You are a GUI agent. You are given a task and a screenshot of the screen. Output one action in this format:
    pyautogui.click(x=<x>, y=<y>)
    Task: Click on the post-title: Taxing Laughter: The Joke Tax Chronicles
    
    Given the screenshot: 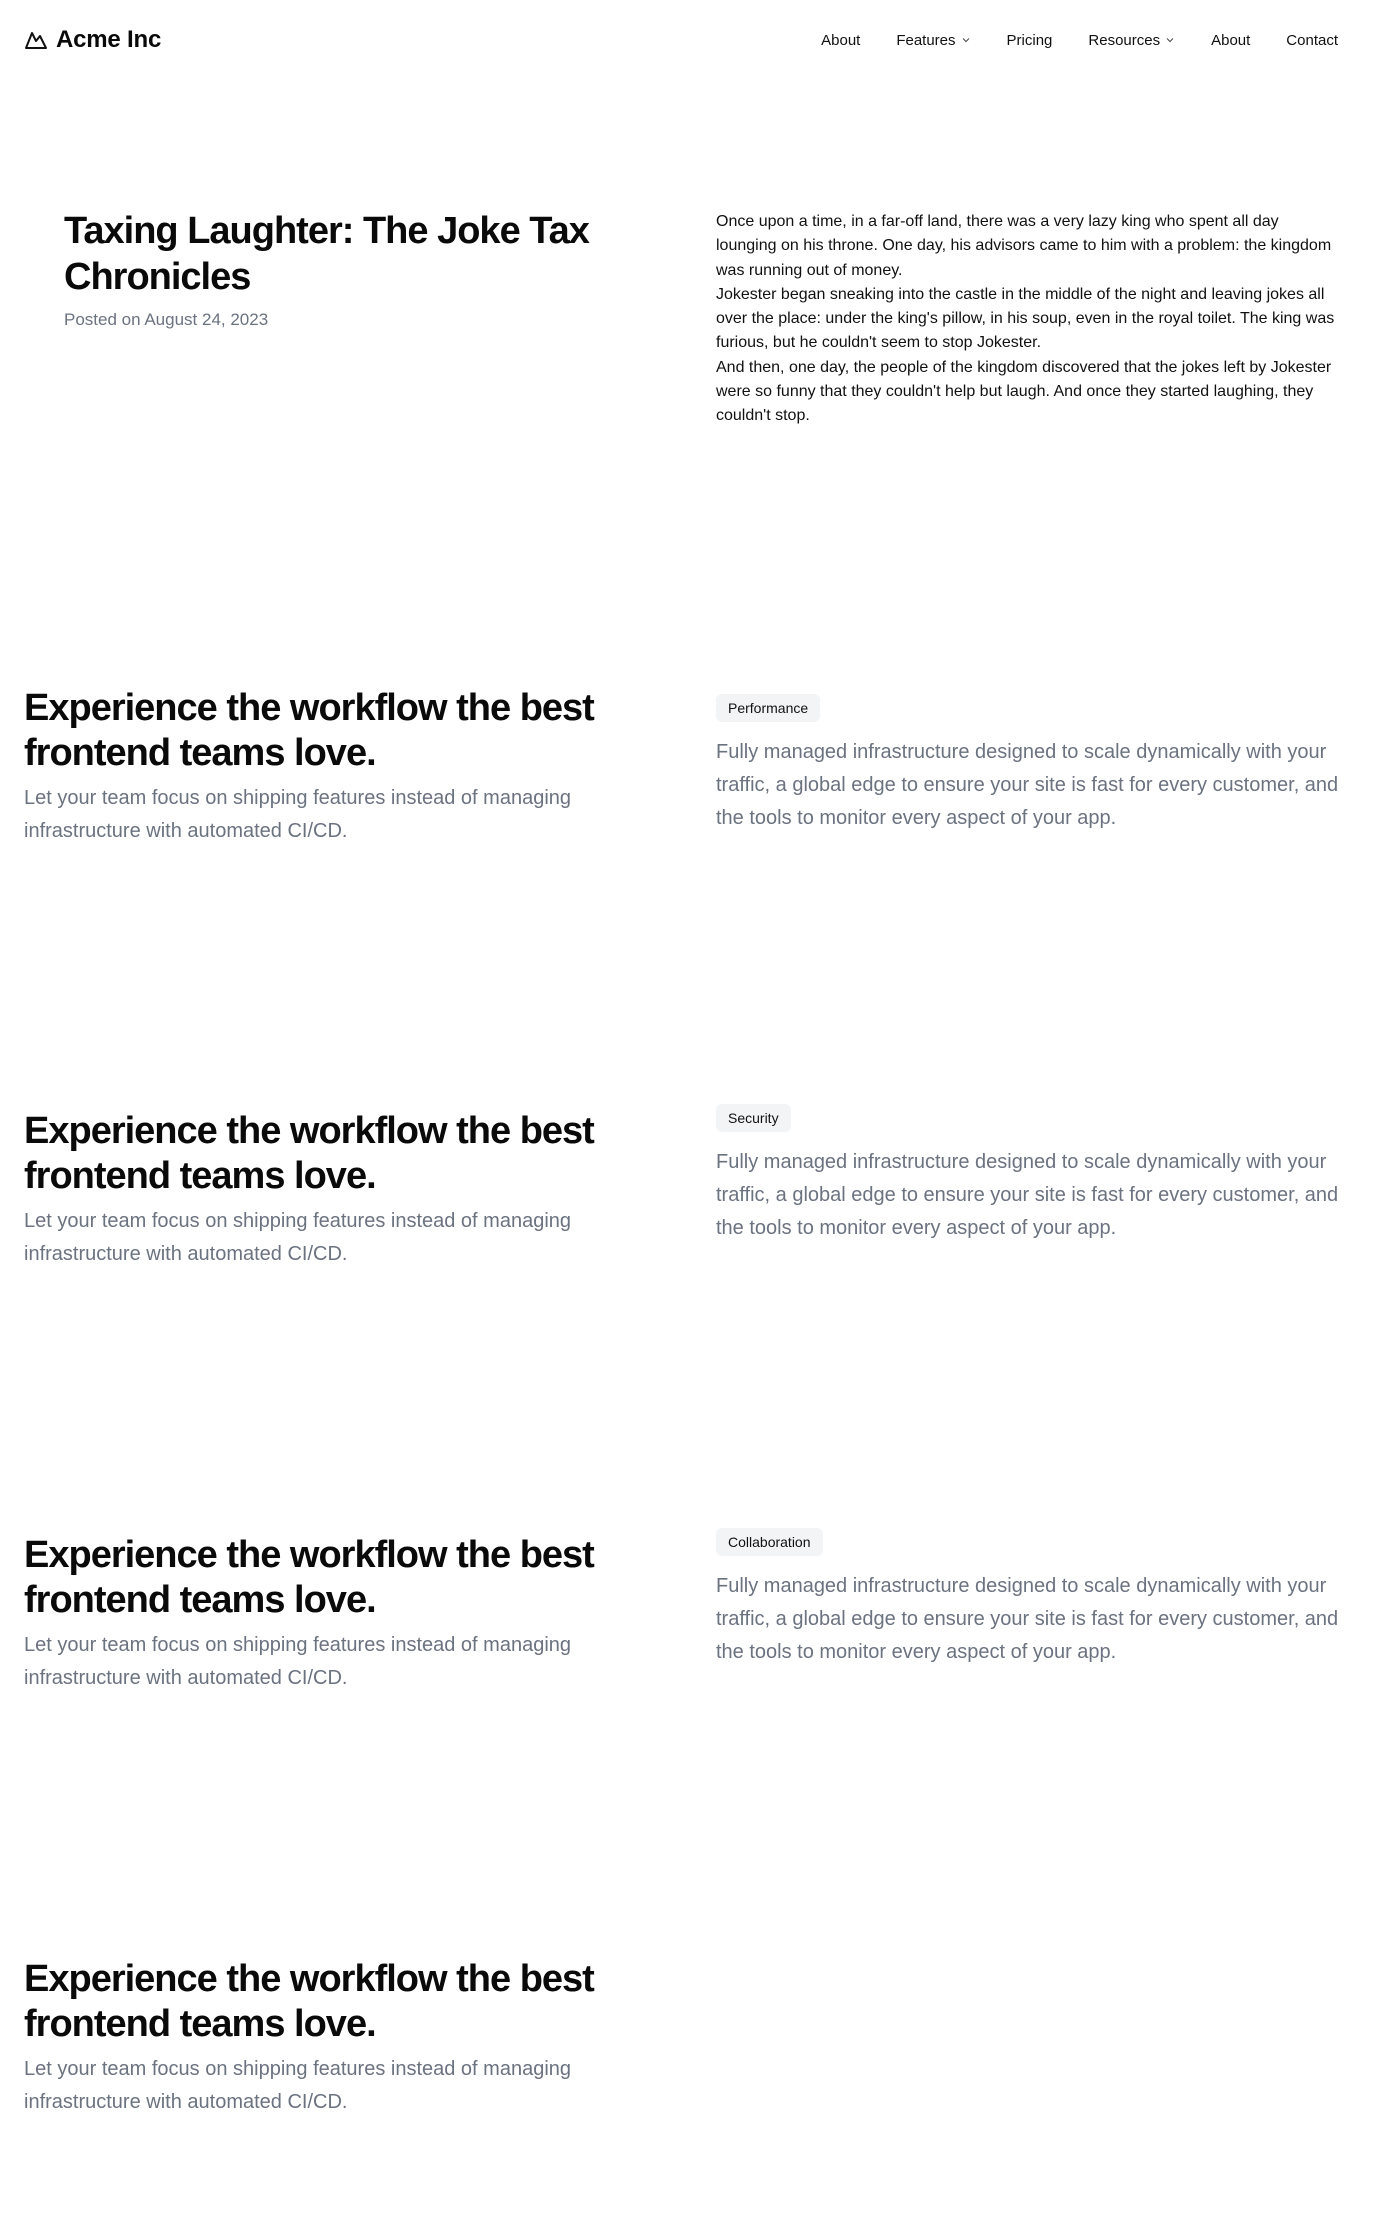 What is the action you would take?
    pyautogui.click(x=327, y=254)
    